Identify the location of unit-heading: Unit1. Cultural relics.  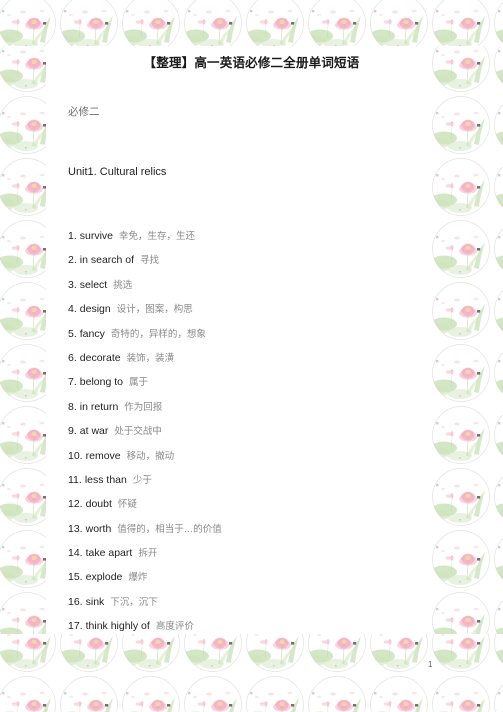
(117, 172).